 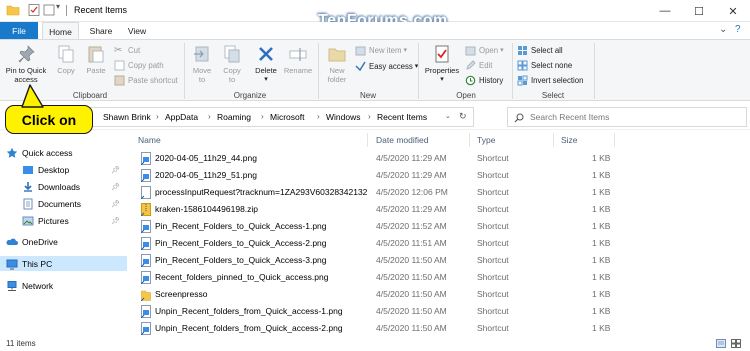 What do you see at coordinates (34, 10) in the screenshot?
I see `properties-qat-icon` at bounding box center [34, 10].